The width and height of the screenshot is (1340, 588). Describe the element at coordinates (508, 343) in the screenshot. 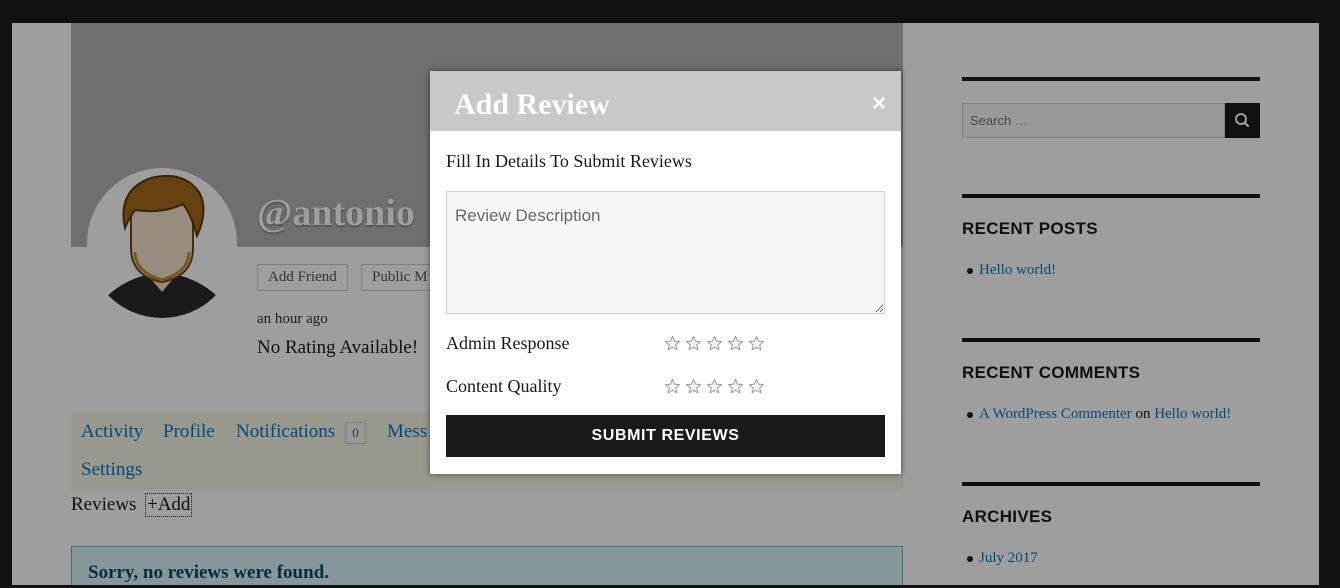

I see `criterion-label: Admin Response` at that location.